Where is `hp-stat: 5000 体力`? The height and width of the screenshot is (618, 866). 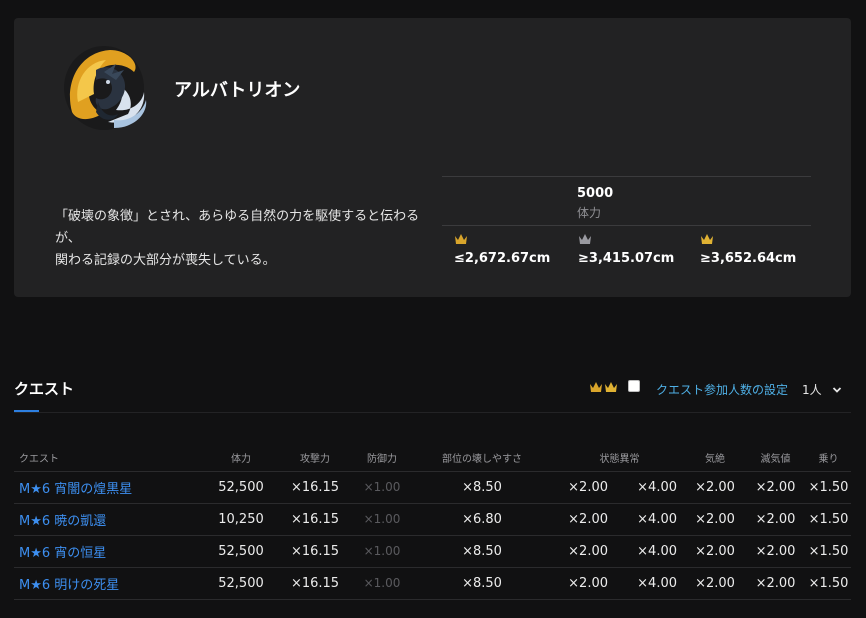
hp-stat: 5000 体力 is located at coordinates (626, 201).